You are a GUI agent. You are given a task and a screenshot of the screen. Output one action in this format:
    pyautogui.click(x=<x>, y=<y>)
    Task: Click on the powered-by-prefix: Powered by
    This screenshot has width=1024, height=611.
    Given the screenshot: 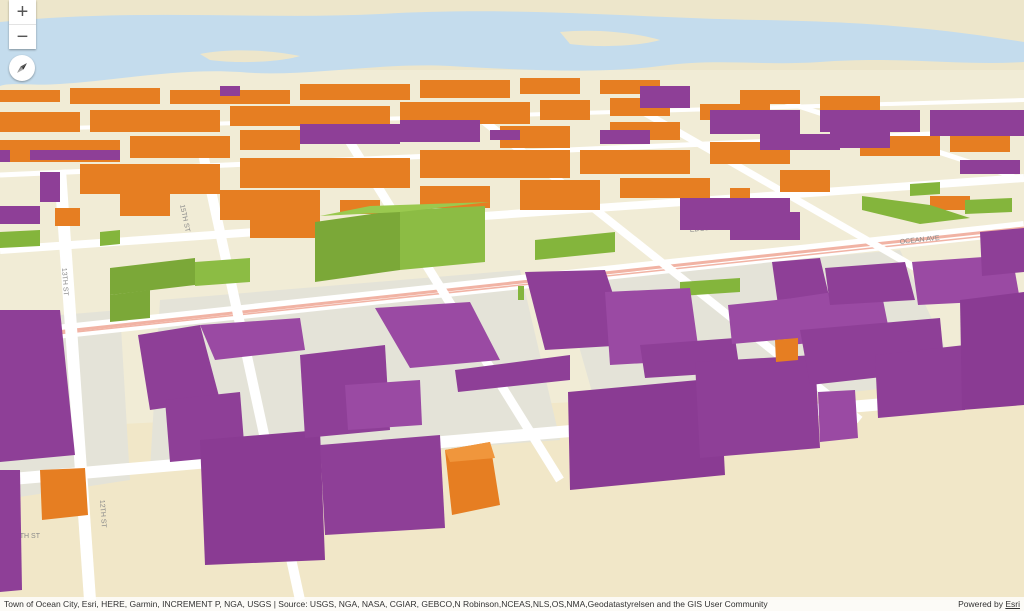 What is the action you would take?
    pyautogui.click(x=982, y=604)
    